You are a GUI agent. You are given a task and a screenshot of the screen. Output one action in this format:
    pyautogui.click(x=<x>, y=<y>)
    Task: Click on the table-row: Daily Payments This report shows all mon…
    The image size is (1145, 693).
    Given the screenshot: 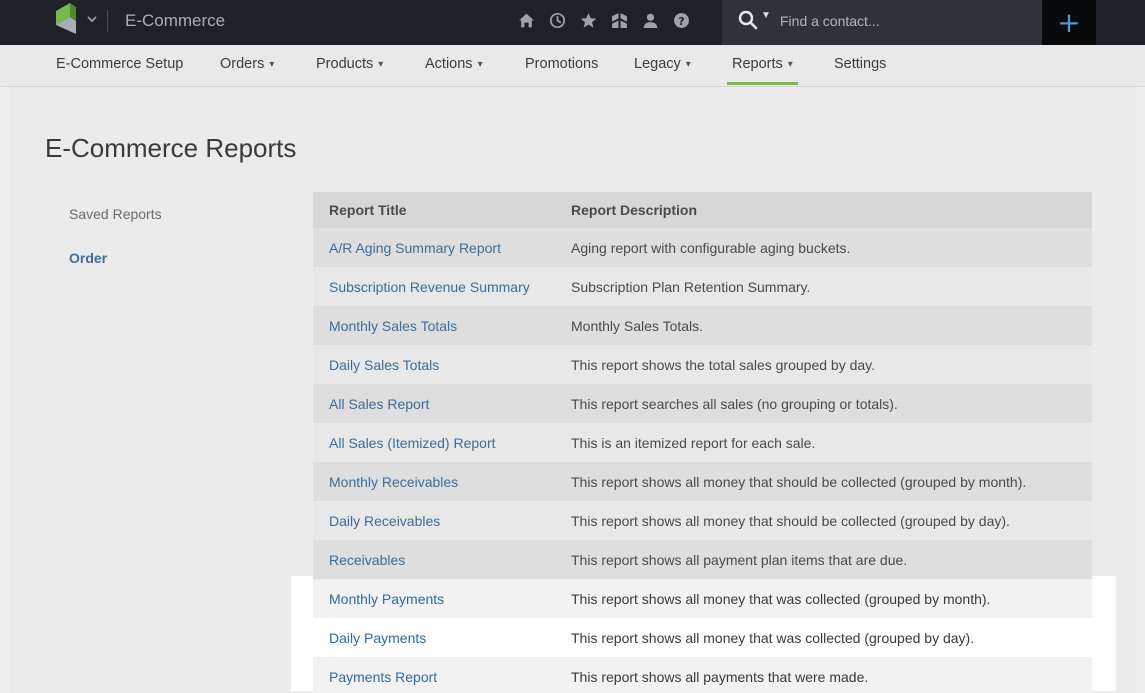 What is the action you would take?
    pyautogui.click(x=702, y=637)
    